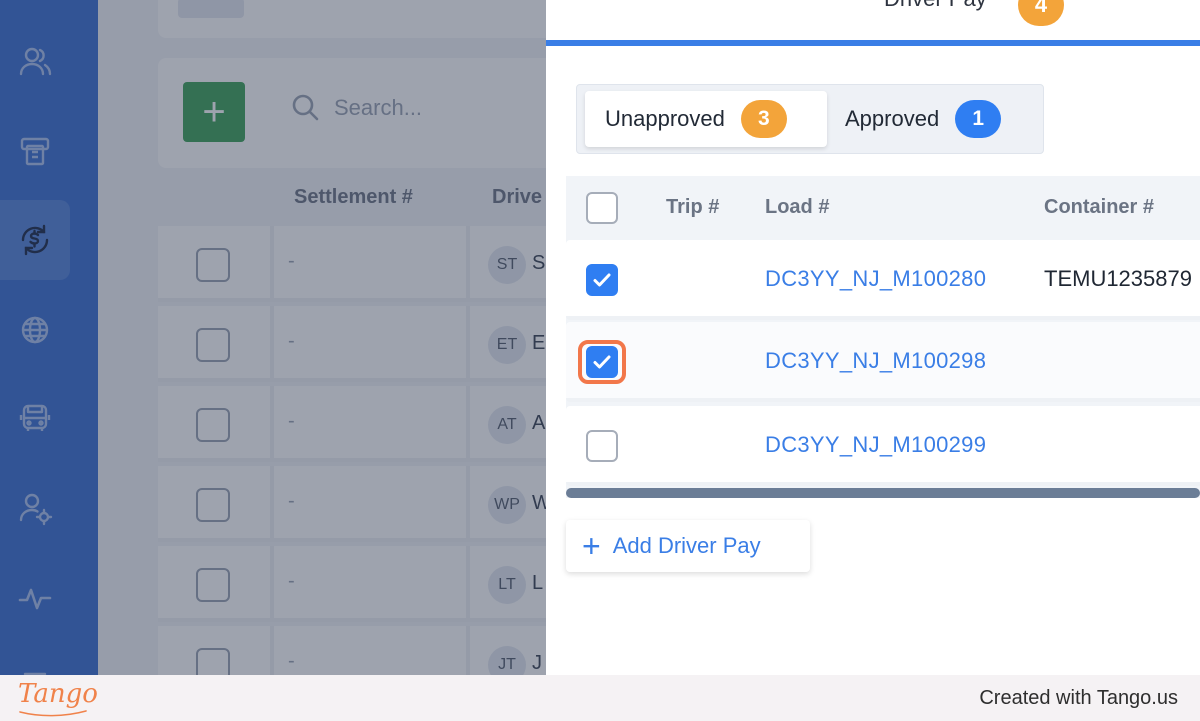  Describe the element at coordinates (602, 208) in the screenshot. I see `select-all-checkbox` at that location.